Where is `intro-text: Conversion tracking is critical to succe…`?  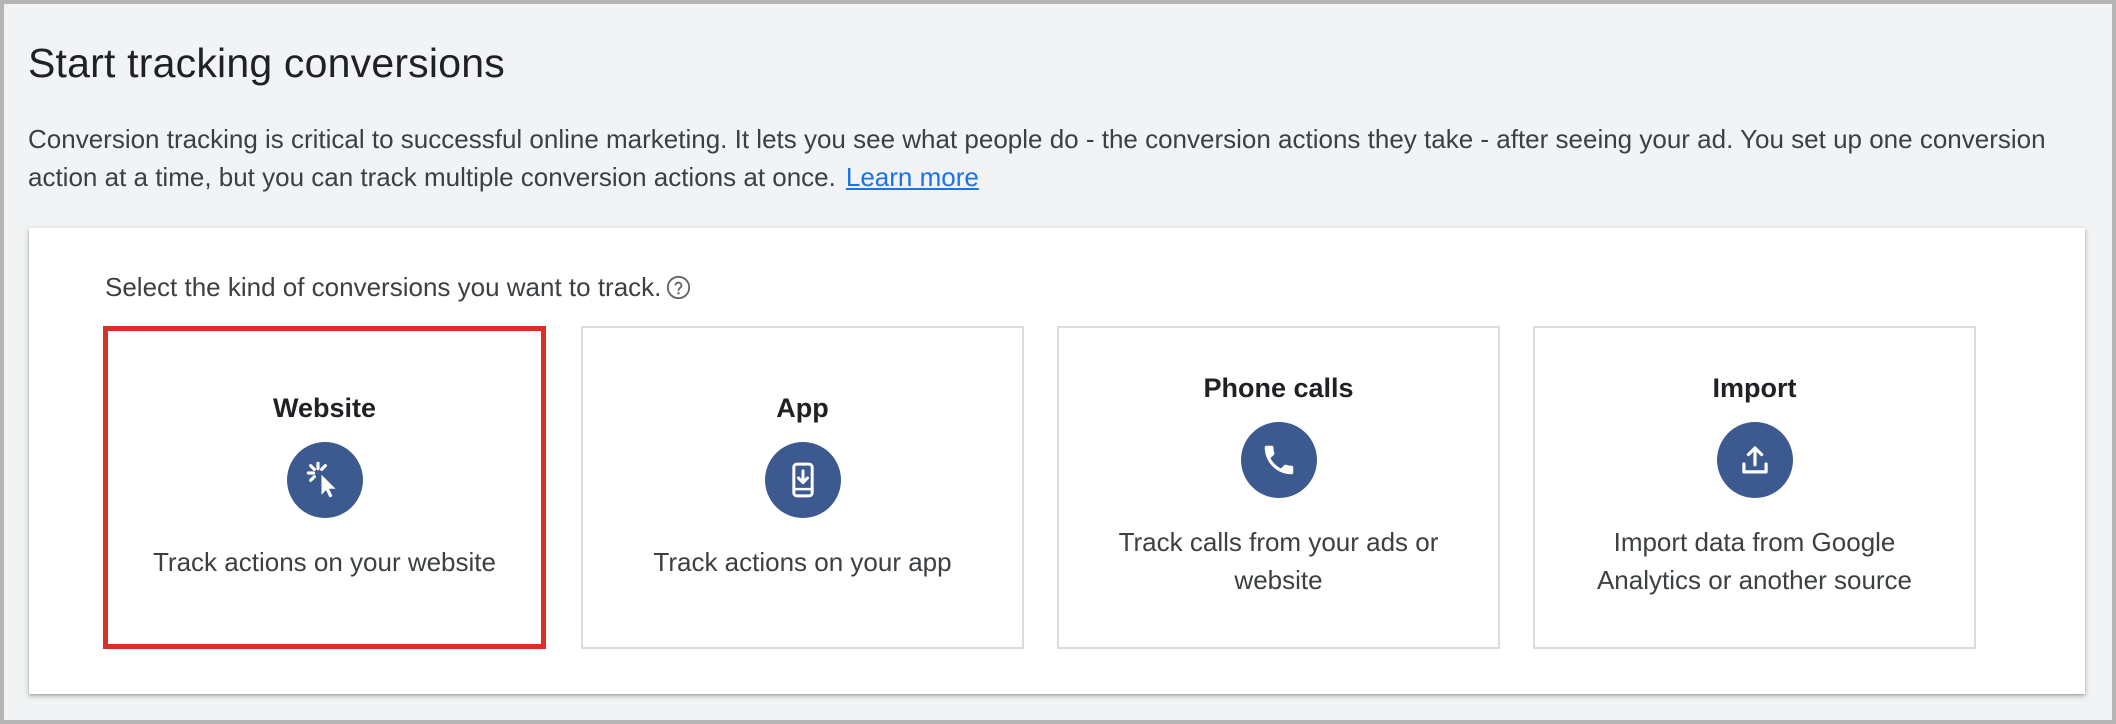
intro-text: Conversion tracking is critical to succe… is located at coordinates (1058, 158).